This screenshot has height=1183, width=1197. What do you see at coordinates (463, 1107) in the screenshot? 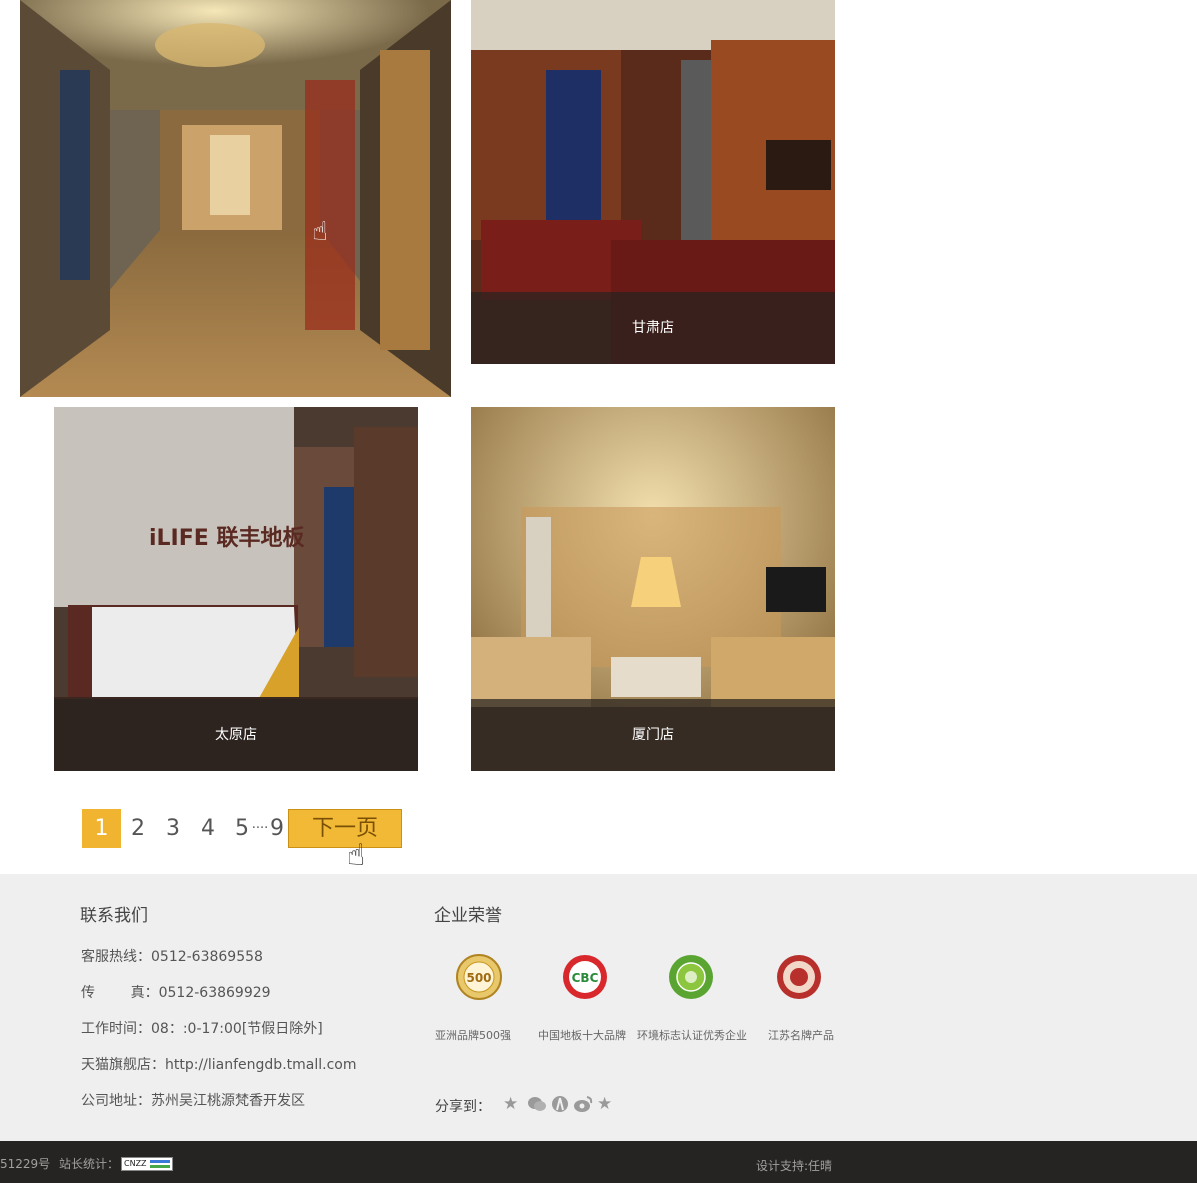
I see `share-label: 分享到：` at bounding box center [463, 1107].